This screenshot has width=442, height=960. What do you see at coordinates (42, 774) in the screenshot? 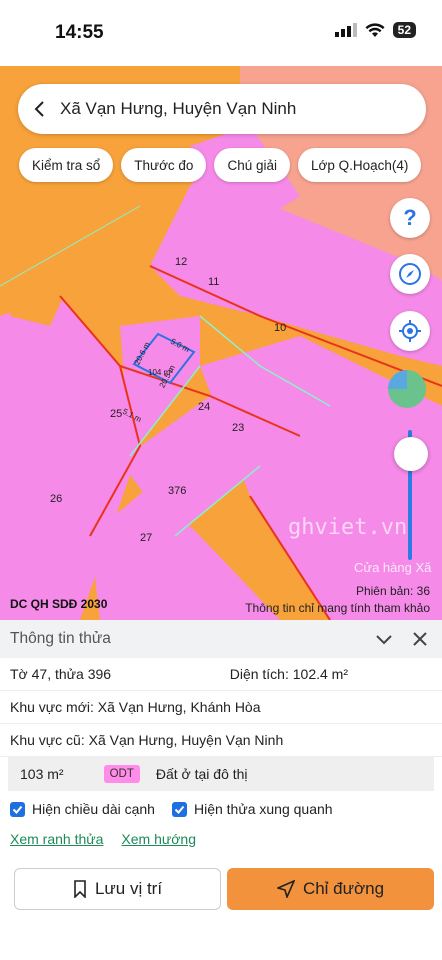
I see `zone-area: 103 m²` at bounding box center [42, 774].